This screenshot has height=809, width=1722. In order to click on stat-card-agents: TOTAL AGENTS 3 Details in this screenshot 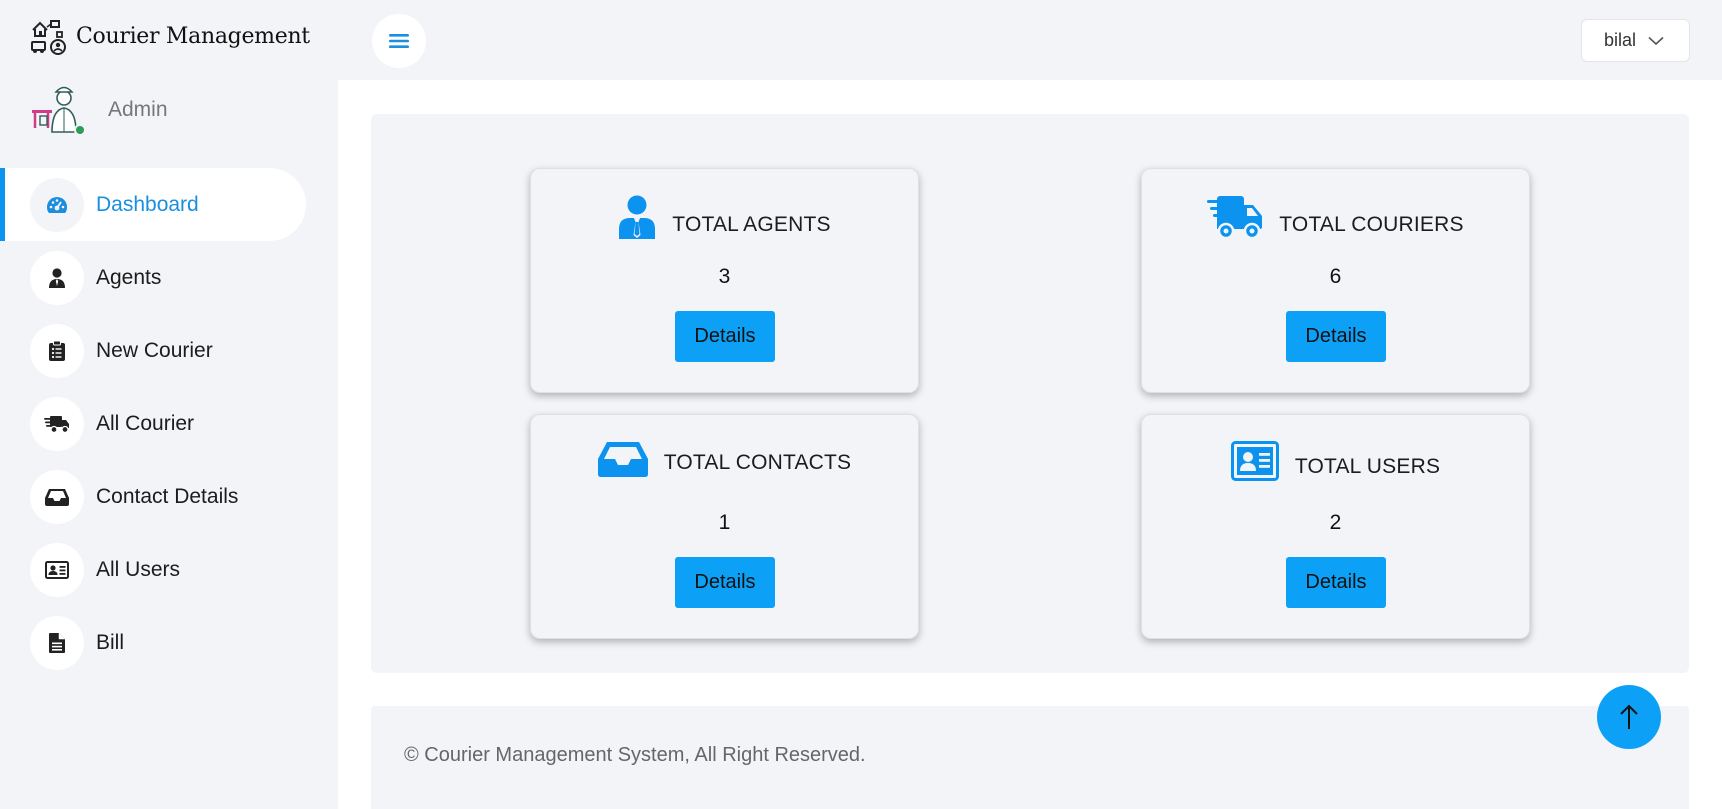, I will do `click(724, 280)`.